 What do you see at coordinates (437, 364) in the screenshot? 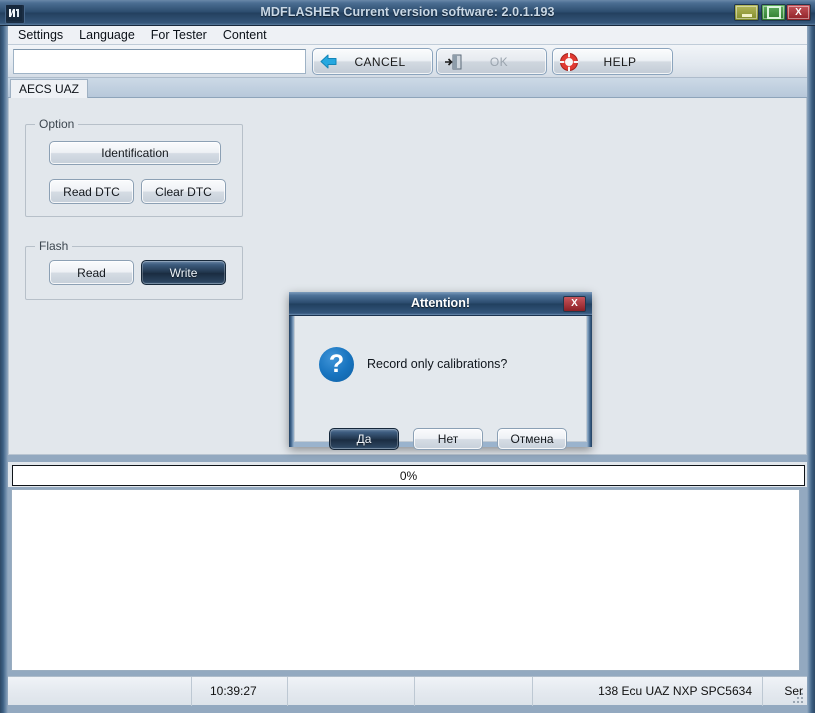
I see `dialog-message: Record only calibrations?` at bounding box center [437, 364].